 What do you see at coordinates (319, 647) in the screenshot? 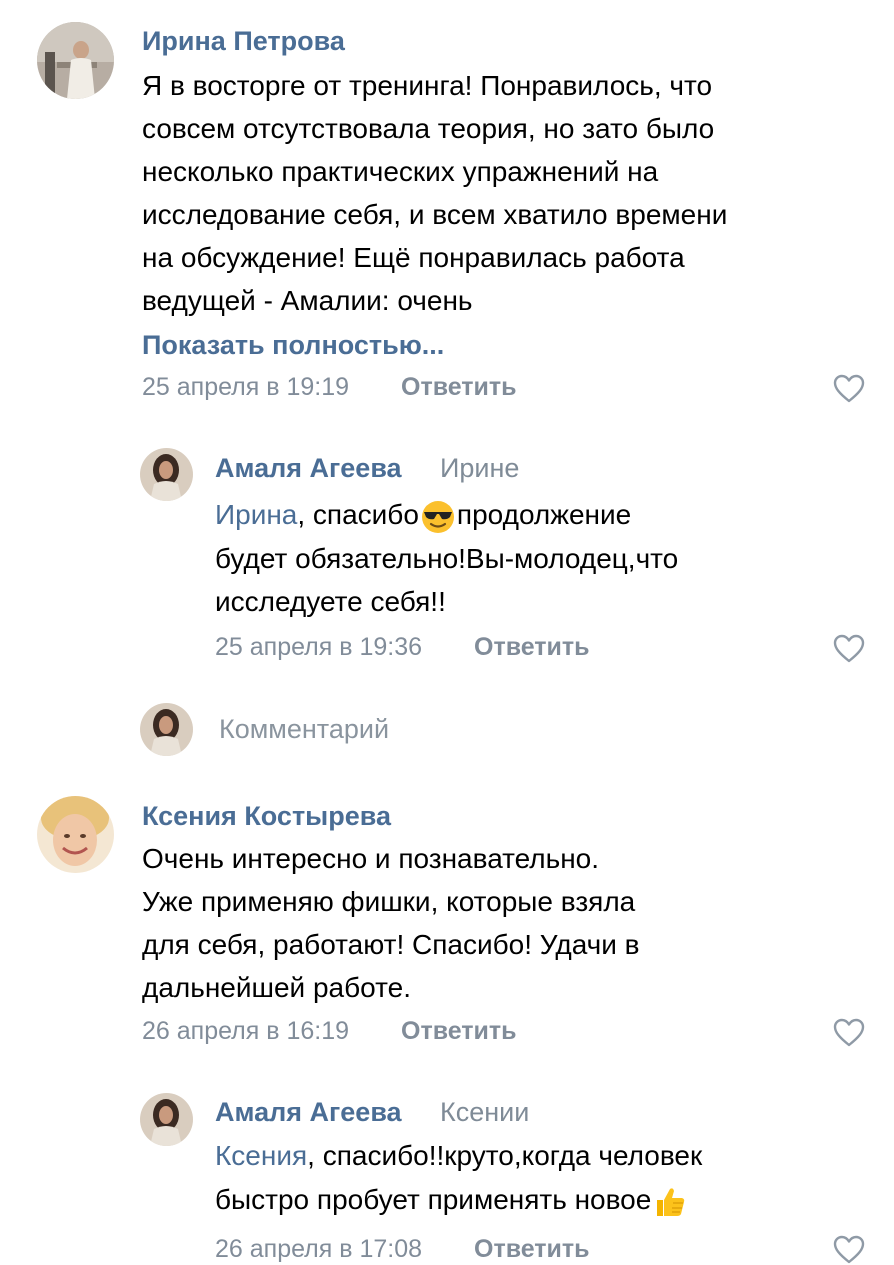
I see `reply-date: 25 апреля в 19:36` at bounding box center [319, 647].